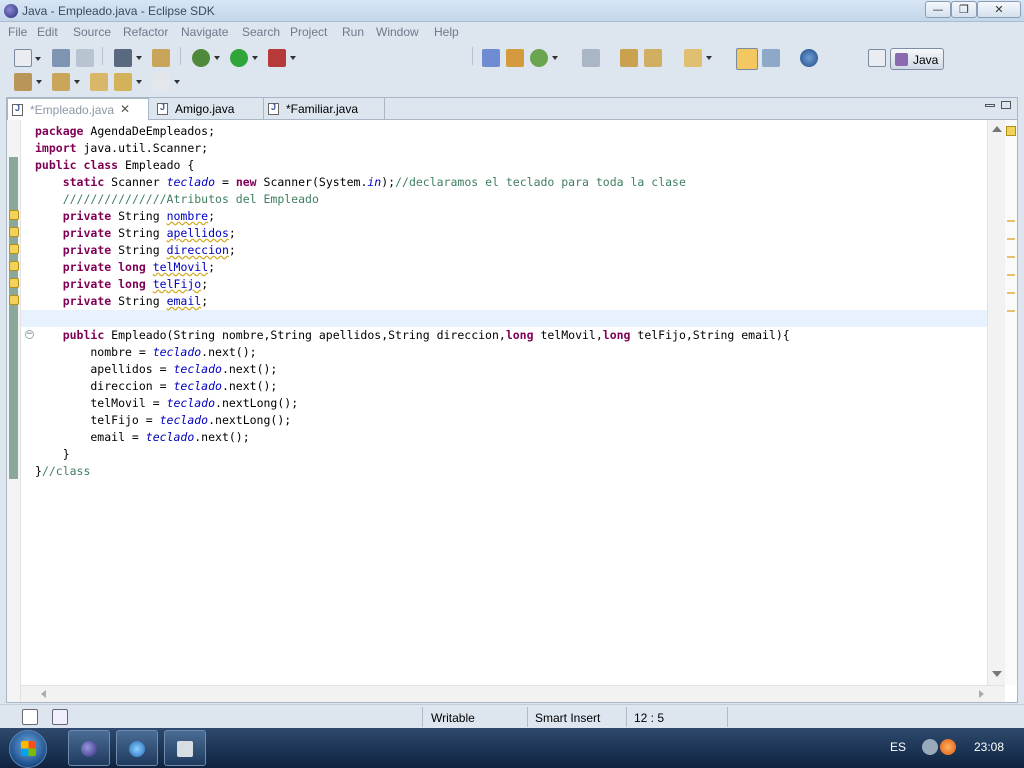  I want to click on last-edit-location-icon, so click(99, 82).